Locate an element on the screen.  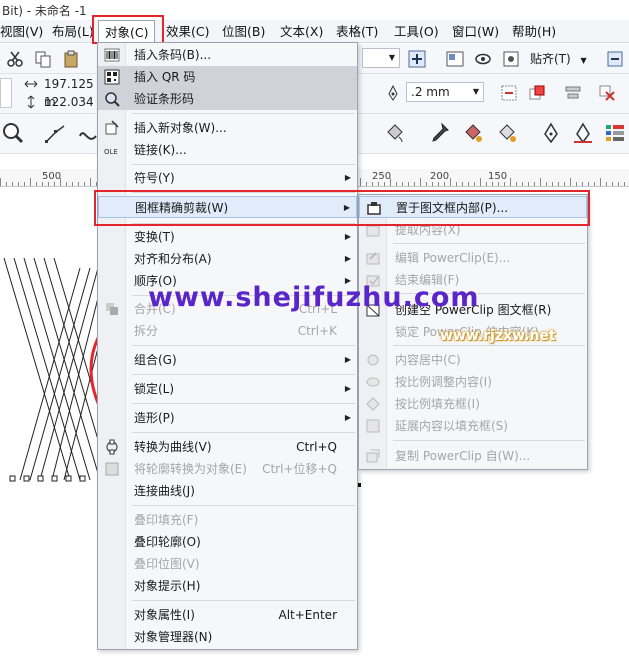
zoom-dropdown: ▼ is located at coordinates (381, 58).